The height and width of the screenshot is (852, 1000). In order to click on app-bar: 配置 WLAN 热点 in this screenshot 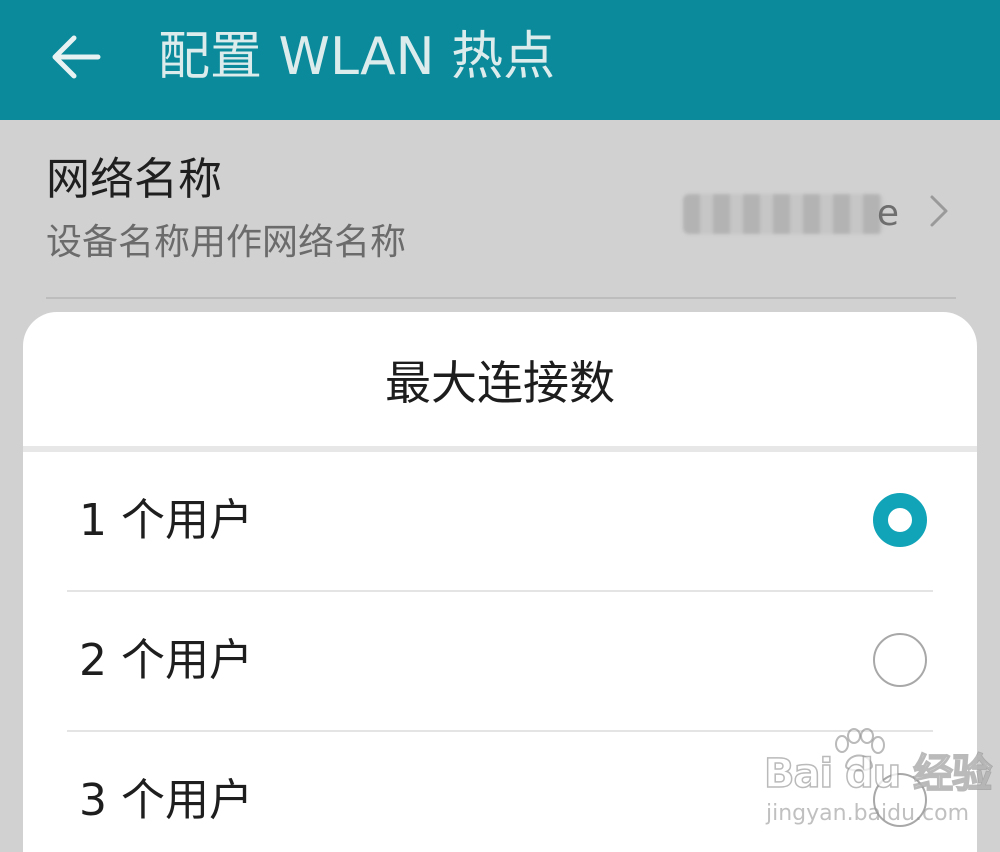, I will do `click(500, 60)`.